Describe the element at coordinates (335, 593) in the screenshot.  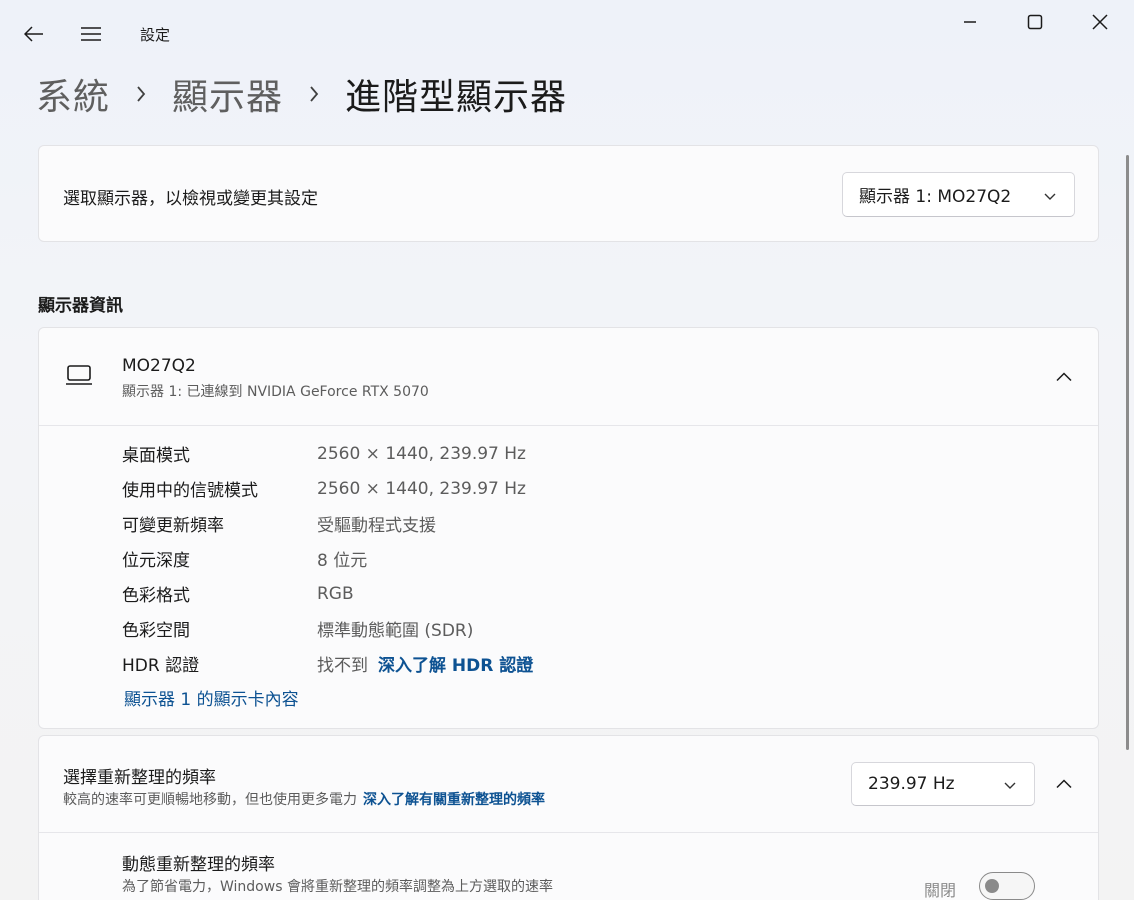
I see `info-value: RGB` at that location.